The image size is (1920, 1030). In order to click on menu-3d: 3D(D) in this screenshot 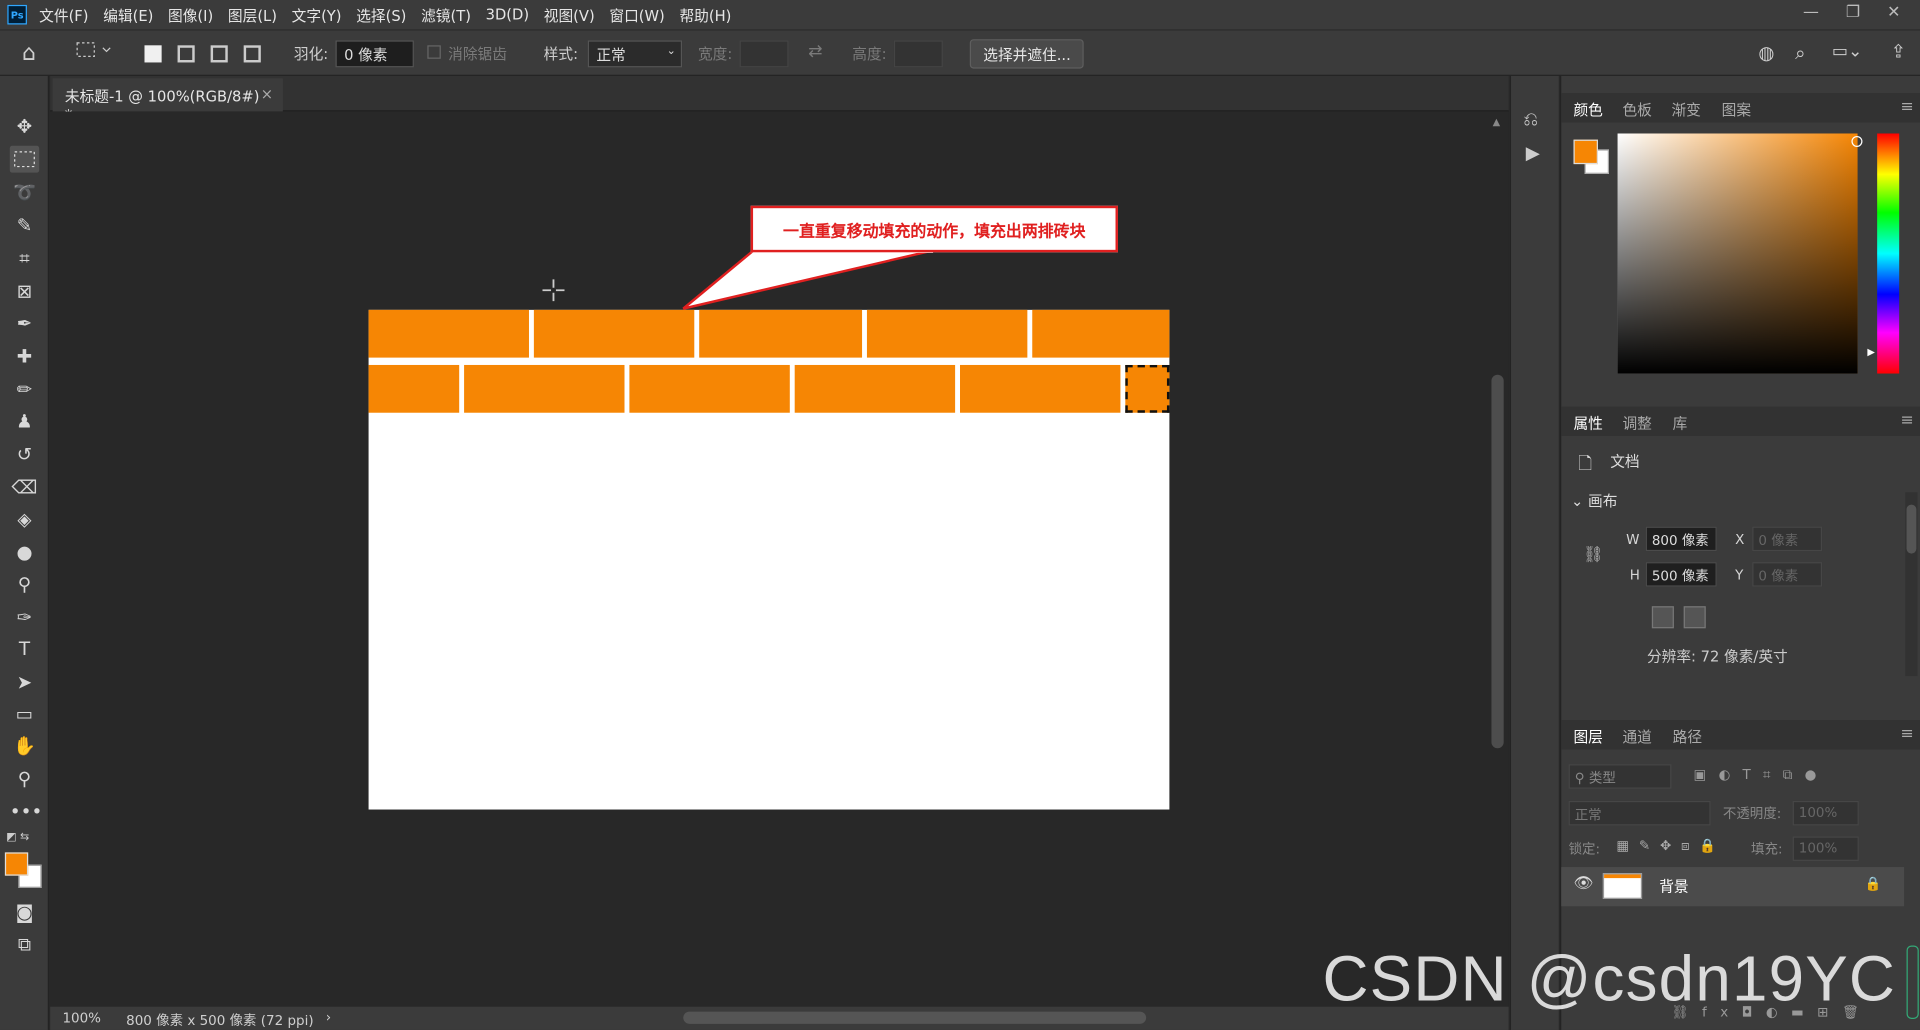, I will do `click(507, 14)`.